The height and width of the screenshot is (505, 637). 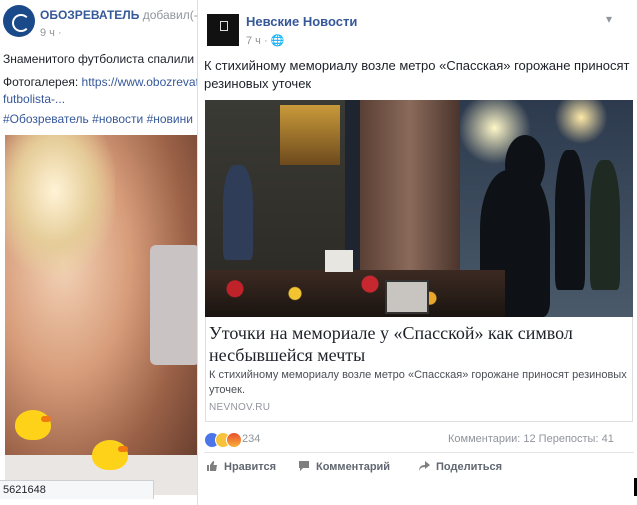 I want to click on angry-reaction-icon, so click(x=234, y=440).